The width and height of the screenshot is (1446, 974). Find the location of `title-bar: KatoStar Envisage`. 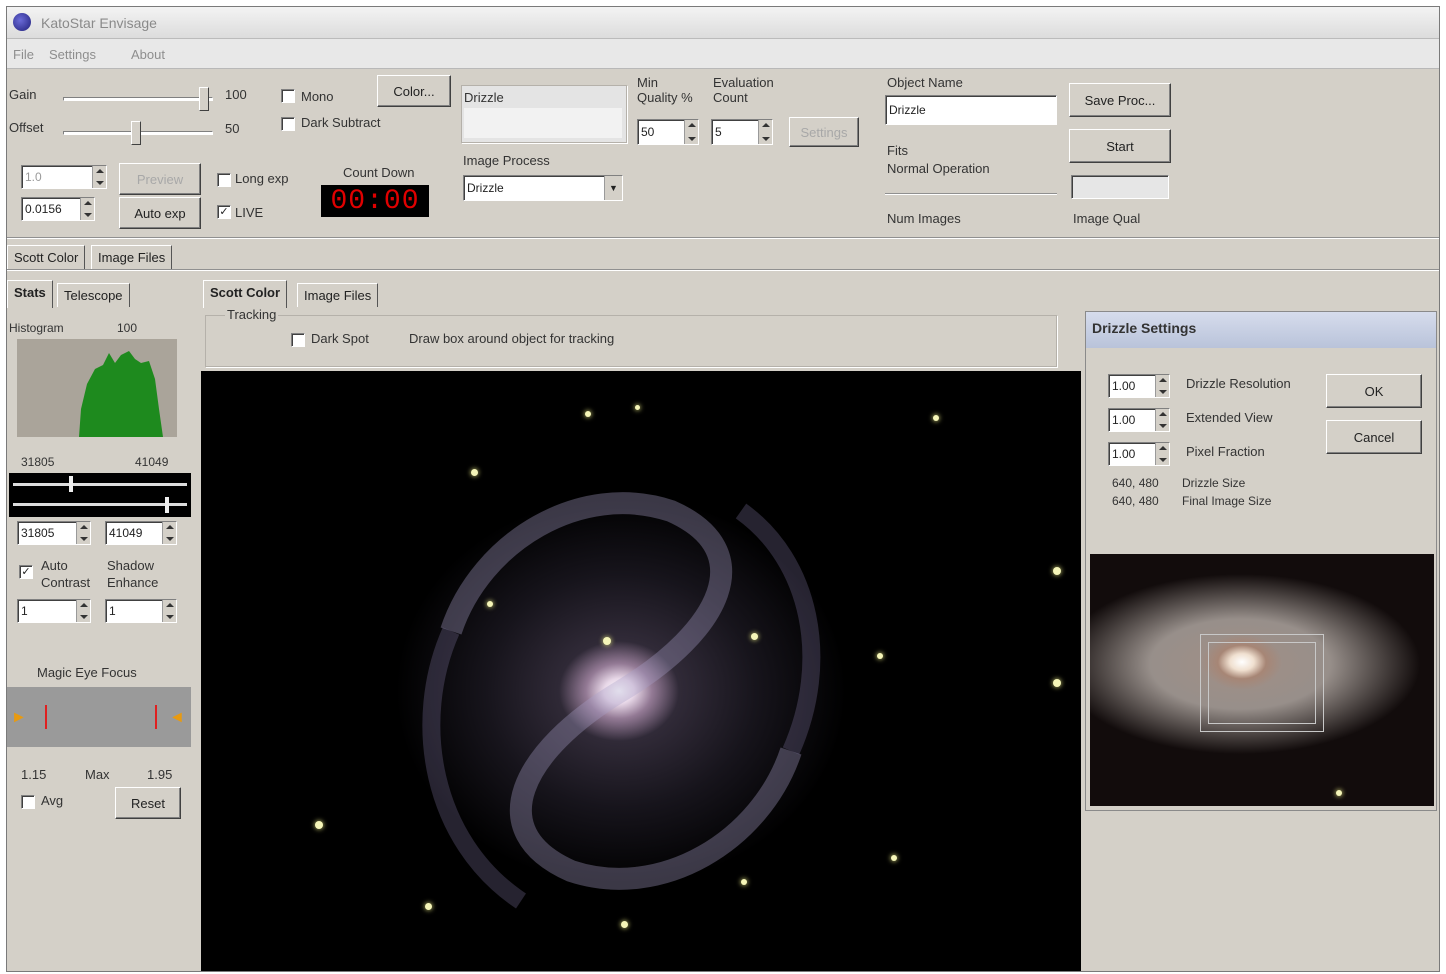

title-bar: KatoStar Envisage is located at coordinates (723, 23).